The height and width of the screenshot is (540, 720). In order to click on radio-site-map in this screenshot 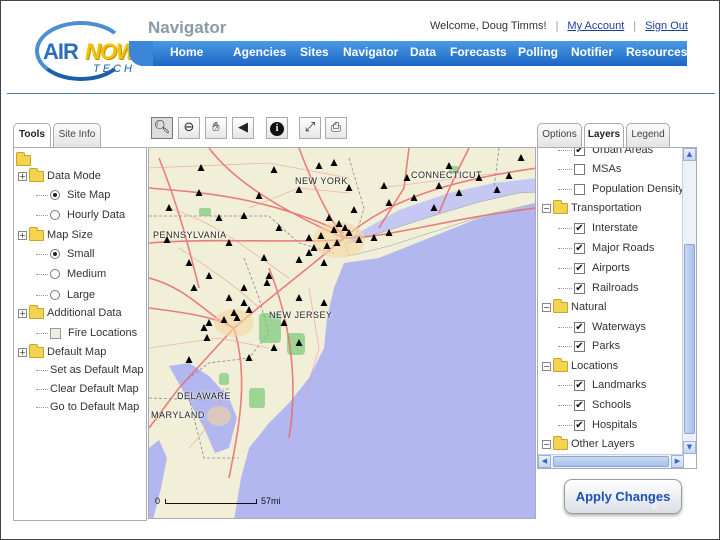, I will do `click(55, 195)`.